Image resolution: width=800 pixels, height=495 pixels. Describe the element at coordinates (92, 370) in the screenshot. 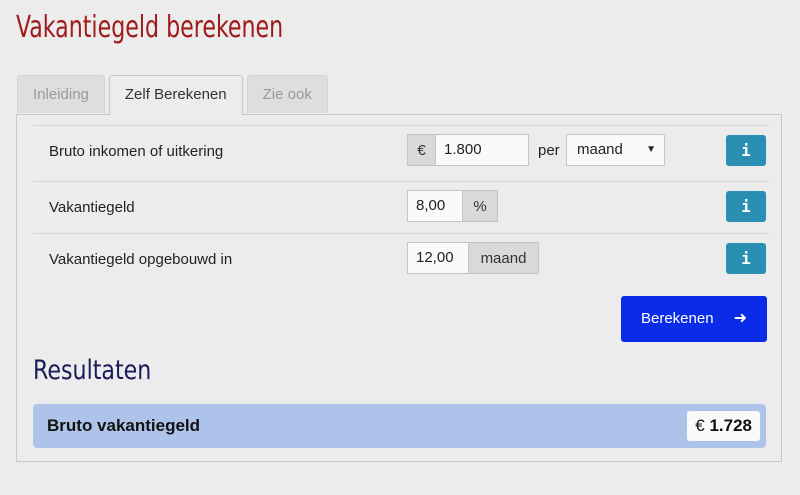

I see `results-title: Resultaten` at that location.